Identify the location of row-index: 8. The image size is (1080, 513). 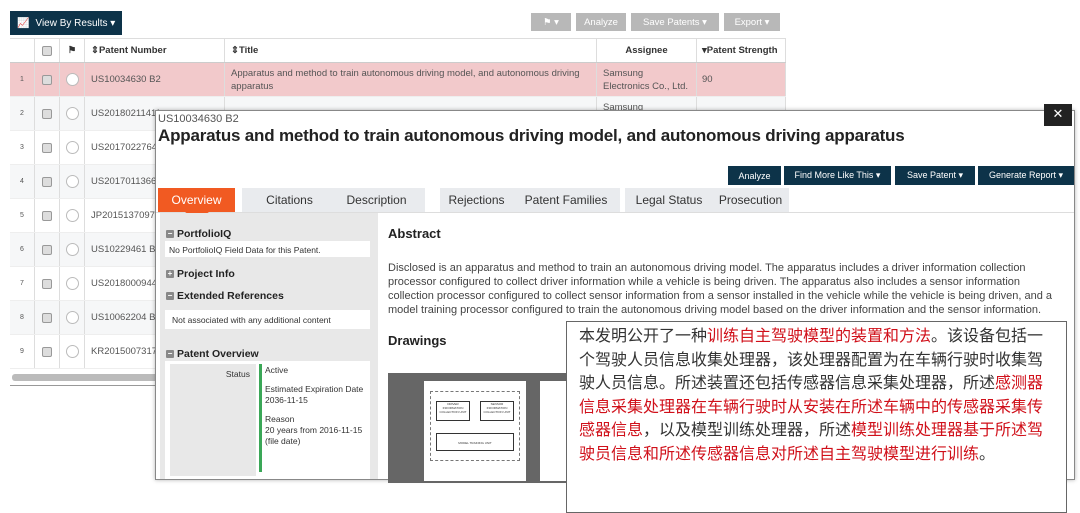
(22, 317).